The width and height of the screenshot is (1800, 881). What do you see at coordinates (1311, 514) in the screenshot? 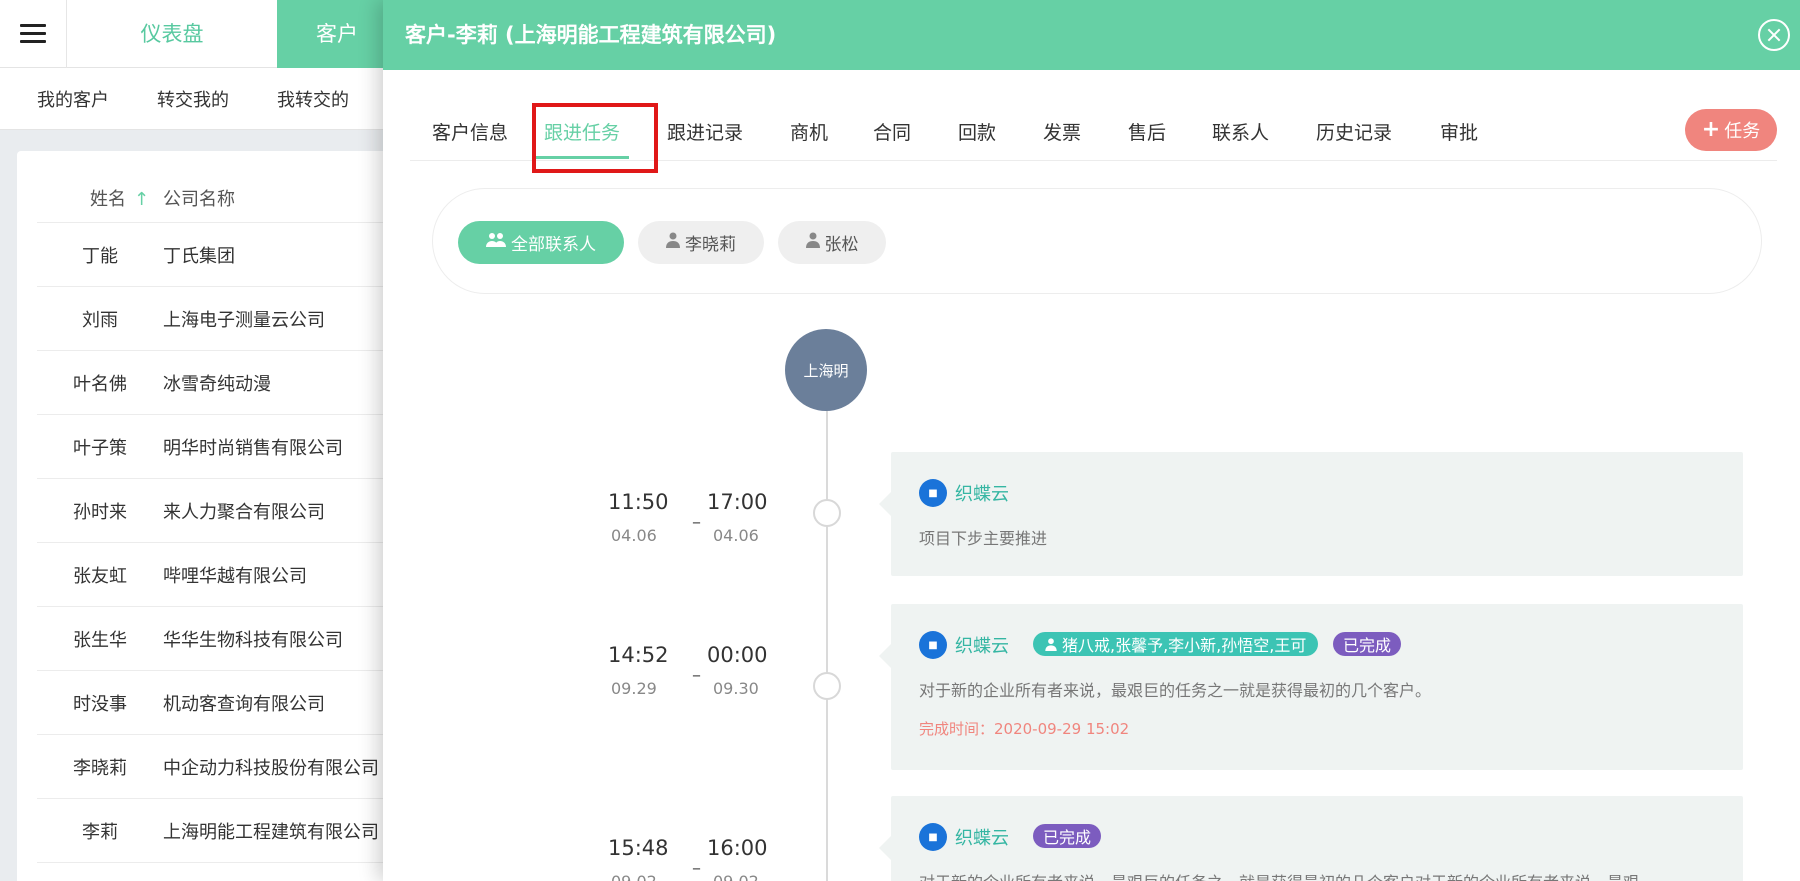
I see `task-card: ■ 织蝶云 项目下步主要推进` at bounding box center [1311, 514].